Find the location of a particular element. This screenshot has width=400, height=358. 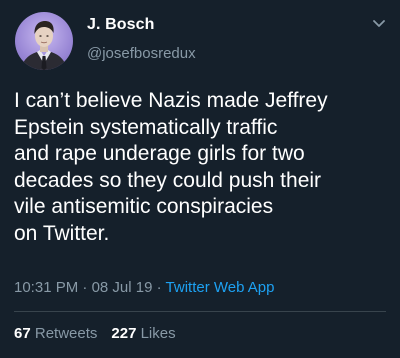

tweet-meta: 10:31 PM · 08 Jul 19 · Twitter Web App is located at coordinates (144, 287).